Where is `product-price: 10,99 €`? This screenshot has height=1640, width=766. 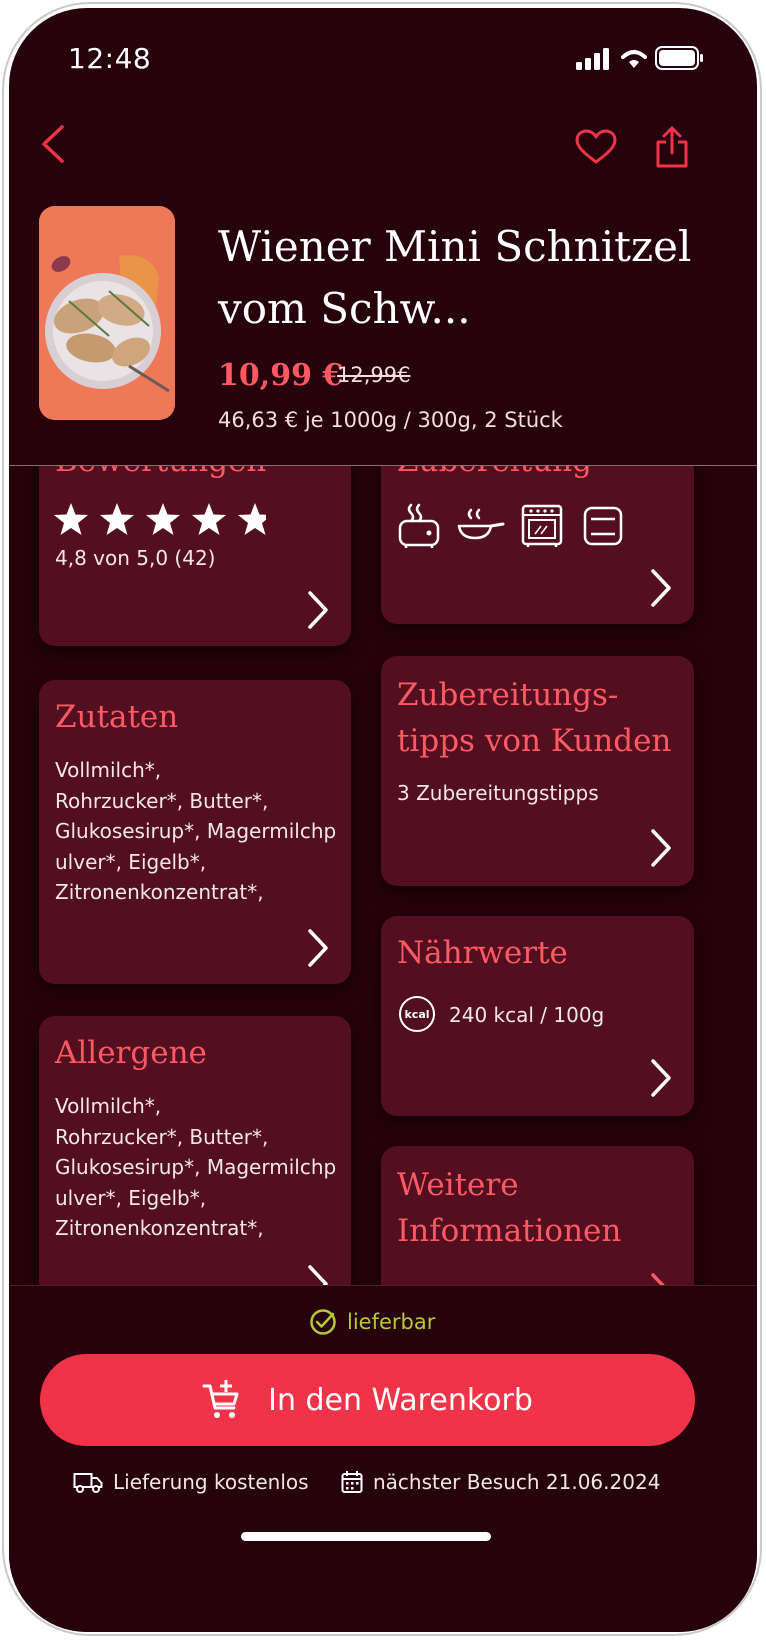
product-price: 10,99 € is located at coordinates (281, 375).